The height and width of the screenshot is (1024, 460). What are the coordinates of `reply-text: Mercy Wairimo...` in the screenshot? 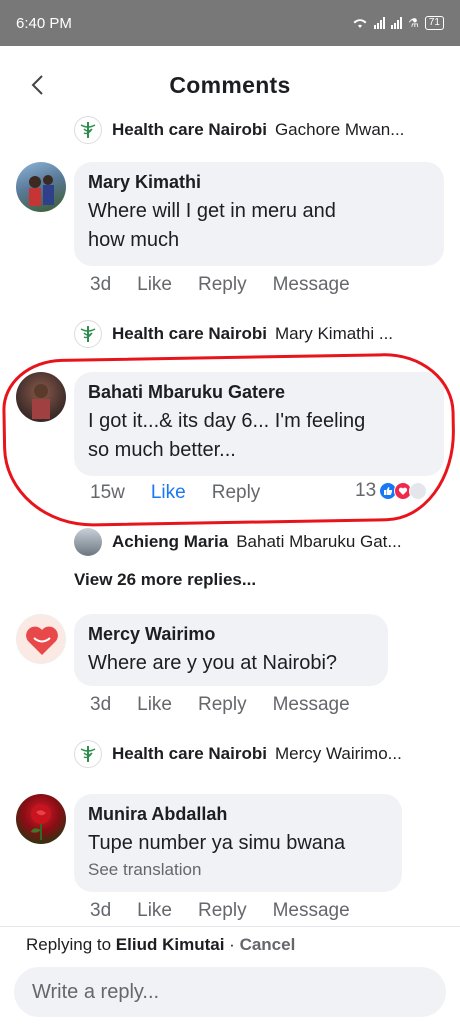 It's located at (338, 753).